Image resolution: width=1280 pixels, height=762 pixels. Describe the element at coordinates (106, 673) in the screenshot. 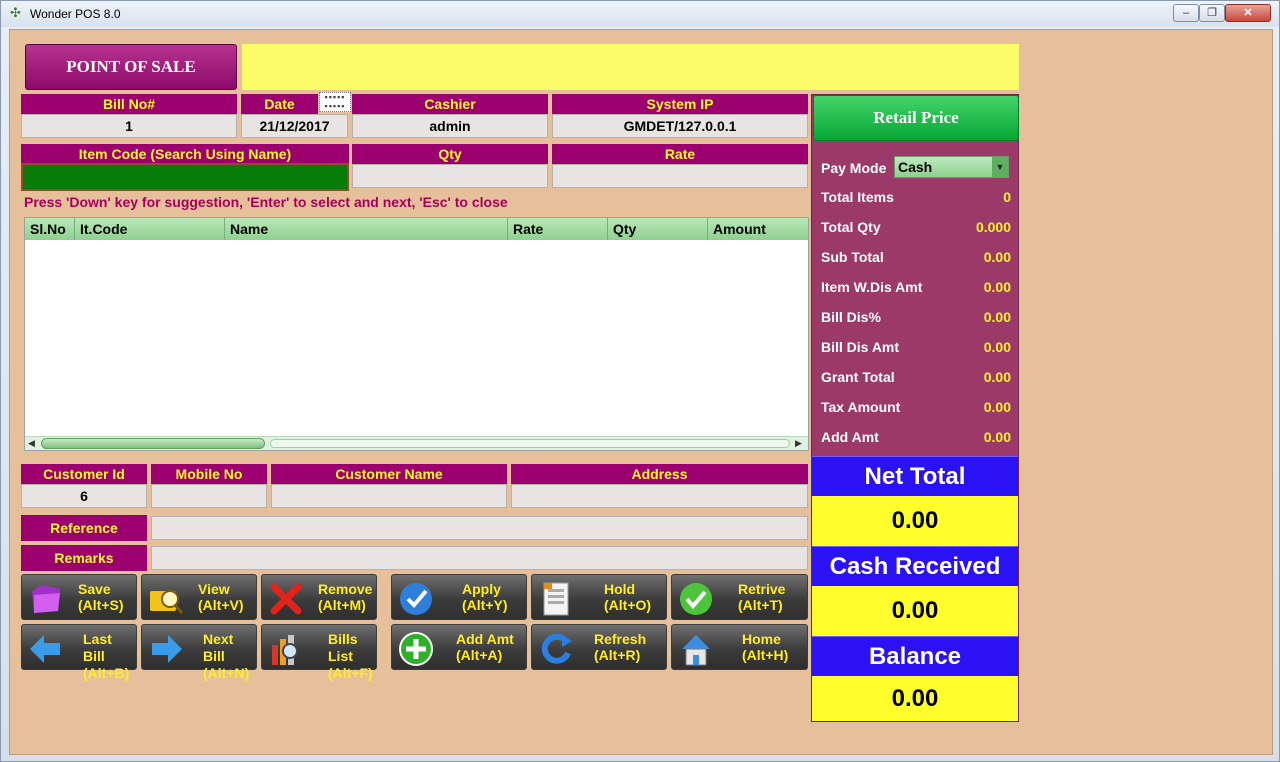

I see `last-bill-shortcut: (Alt+B)` at that location.